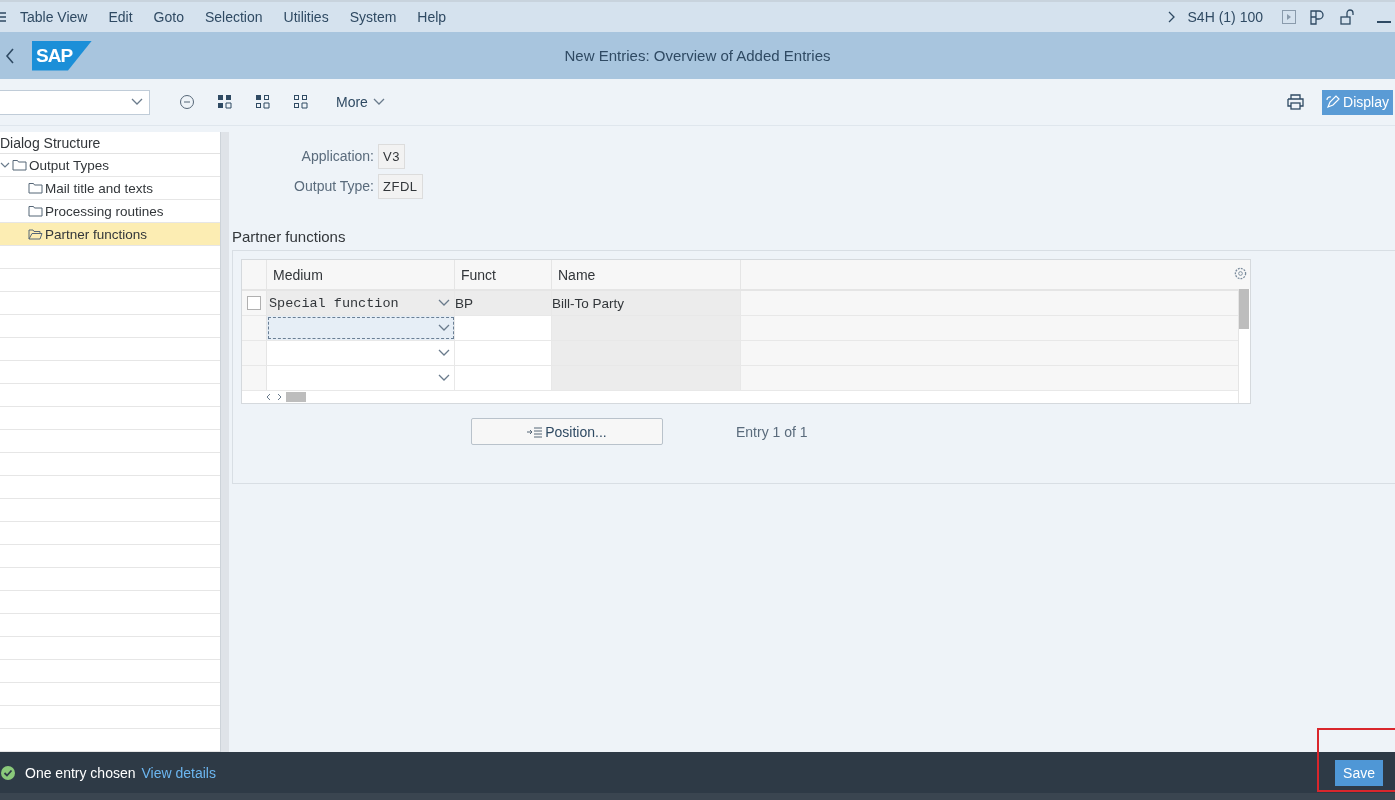 The image size is (1395, 800). I want to click on menu-item: Table View, so click(54, 17).